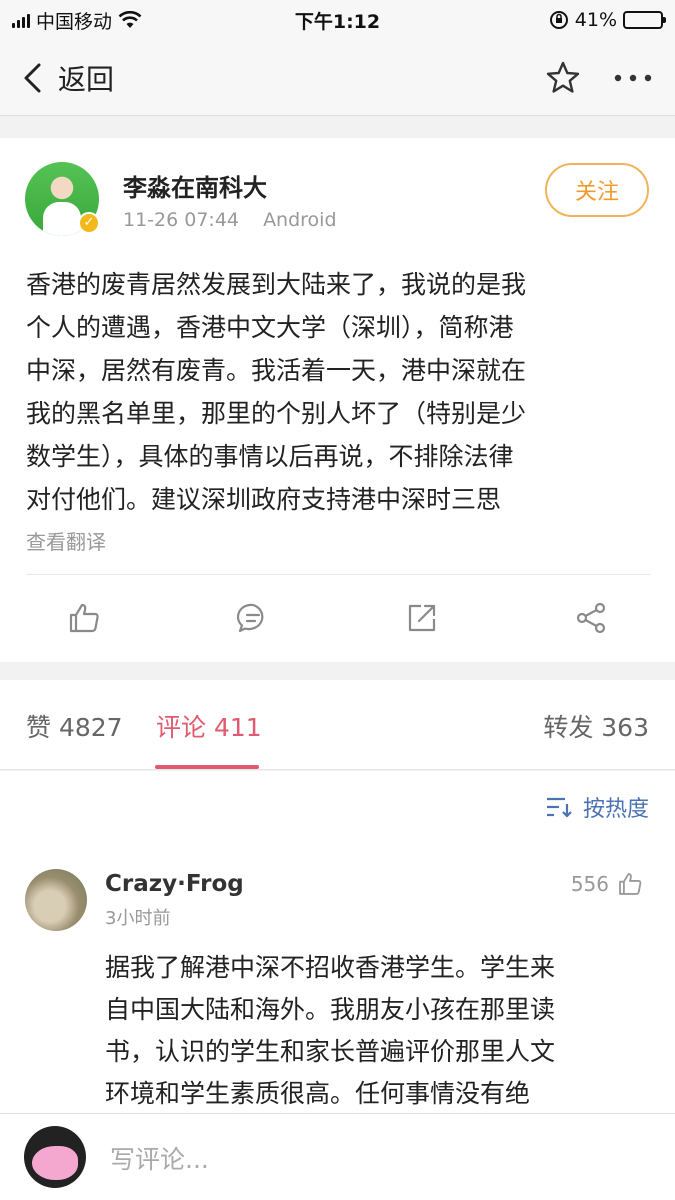 This screenshot has height=1200, width=675. Describe the element at coordinates (595, 20) in the screenshot. I see `battery-percent: 41%` at that location.